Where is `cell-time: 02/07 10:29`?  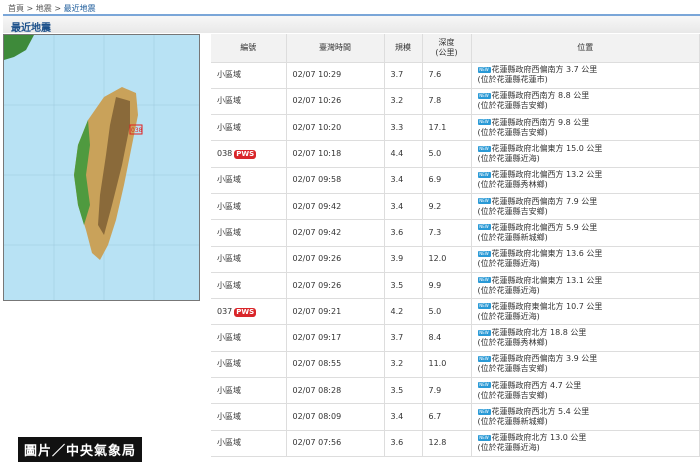 cell-time: 02/07 10:29 is located at coordinates (335, 75).